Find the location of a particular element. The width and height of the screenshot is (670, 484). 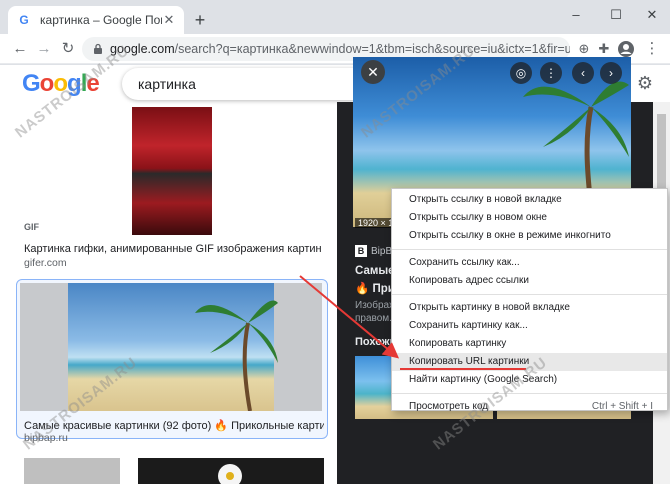

preview-close-button: ✕ is located at coordinates (373, 72).